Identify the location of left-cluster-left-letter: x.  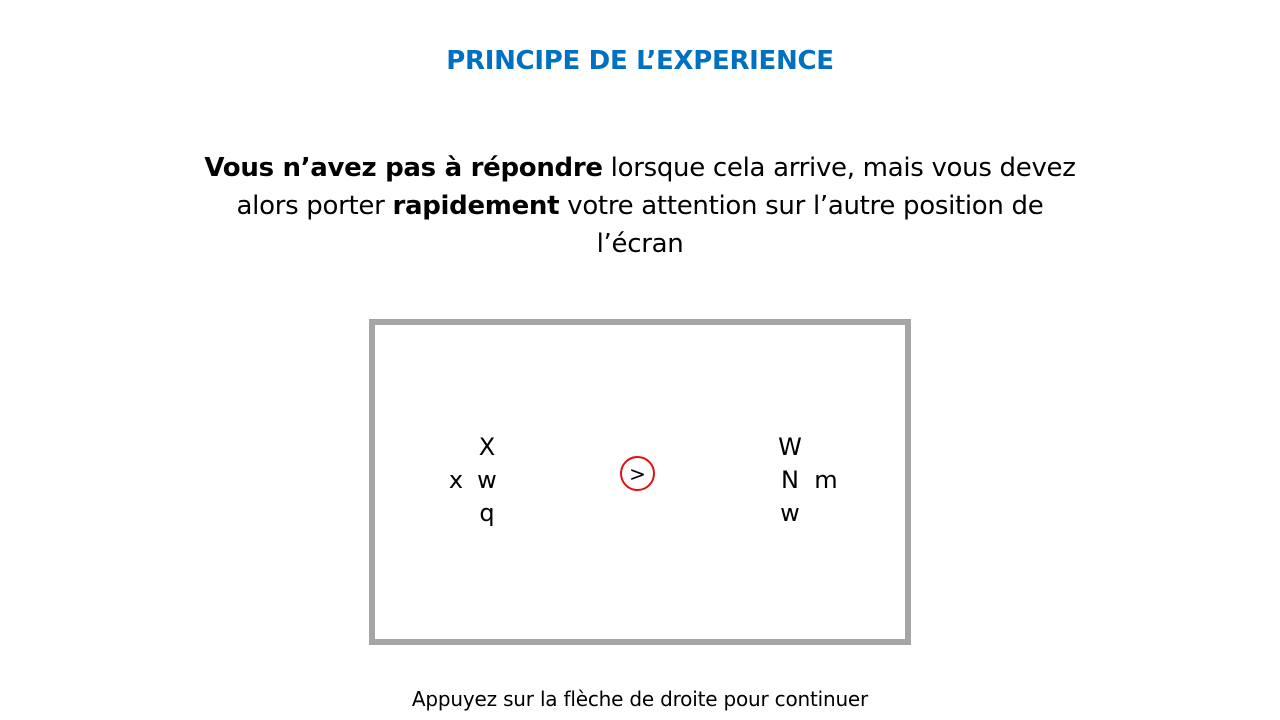
(456, 480).